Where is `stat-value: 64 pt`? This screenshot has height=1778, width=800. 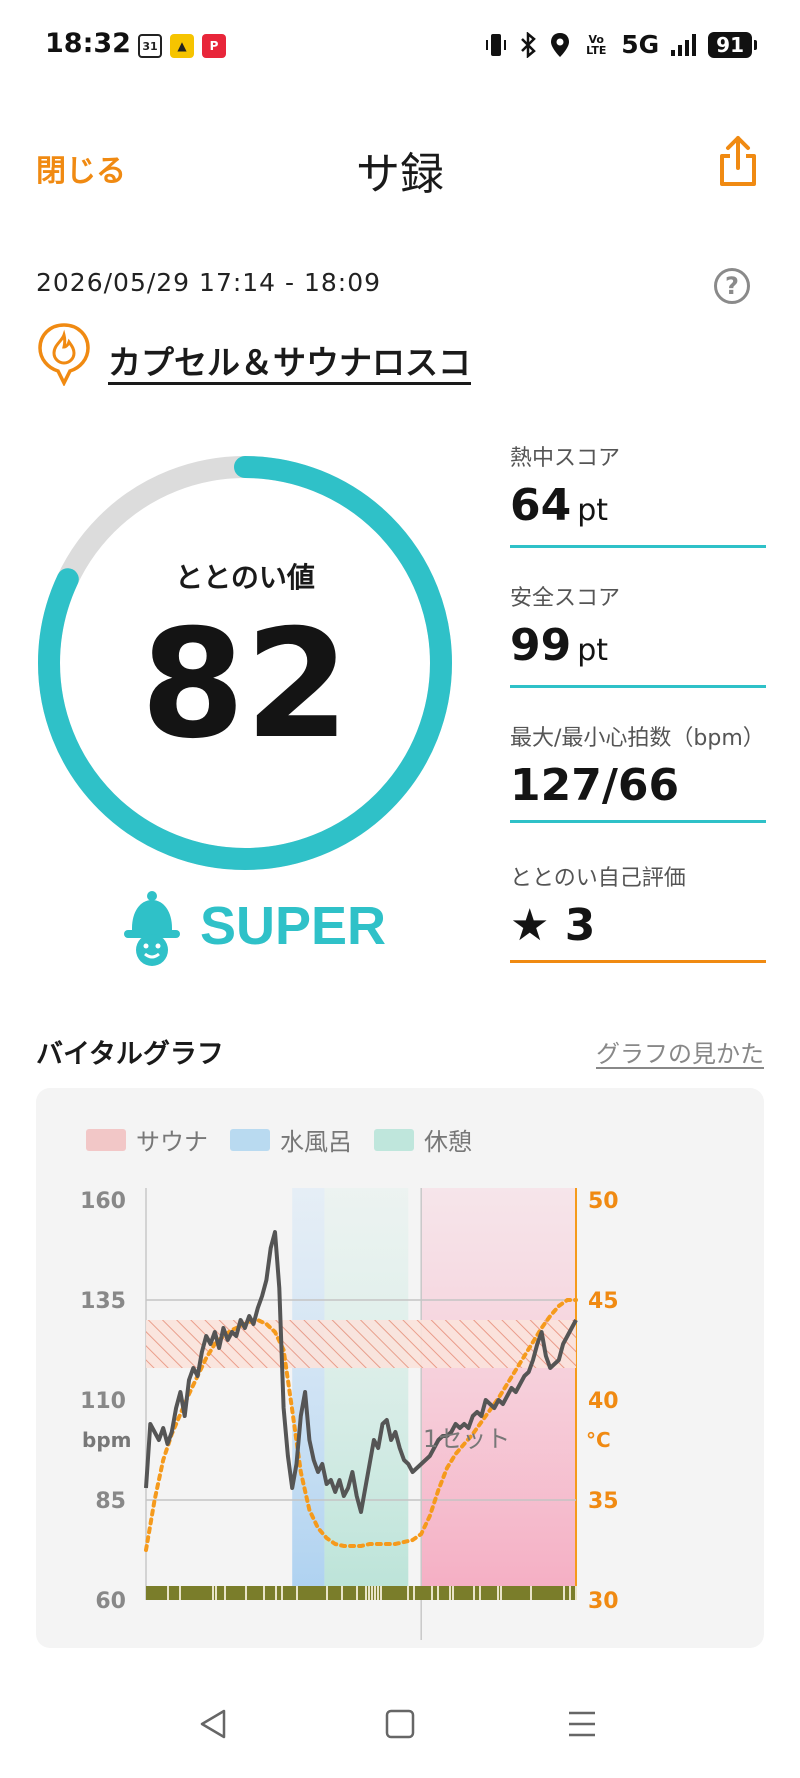 stat-value: 64 pt is located at coordinates (559, 505).